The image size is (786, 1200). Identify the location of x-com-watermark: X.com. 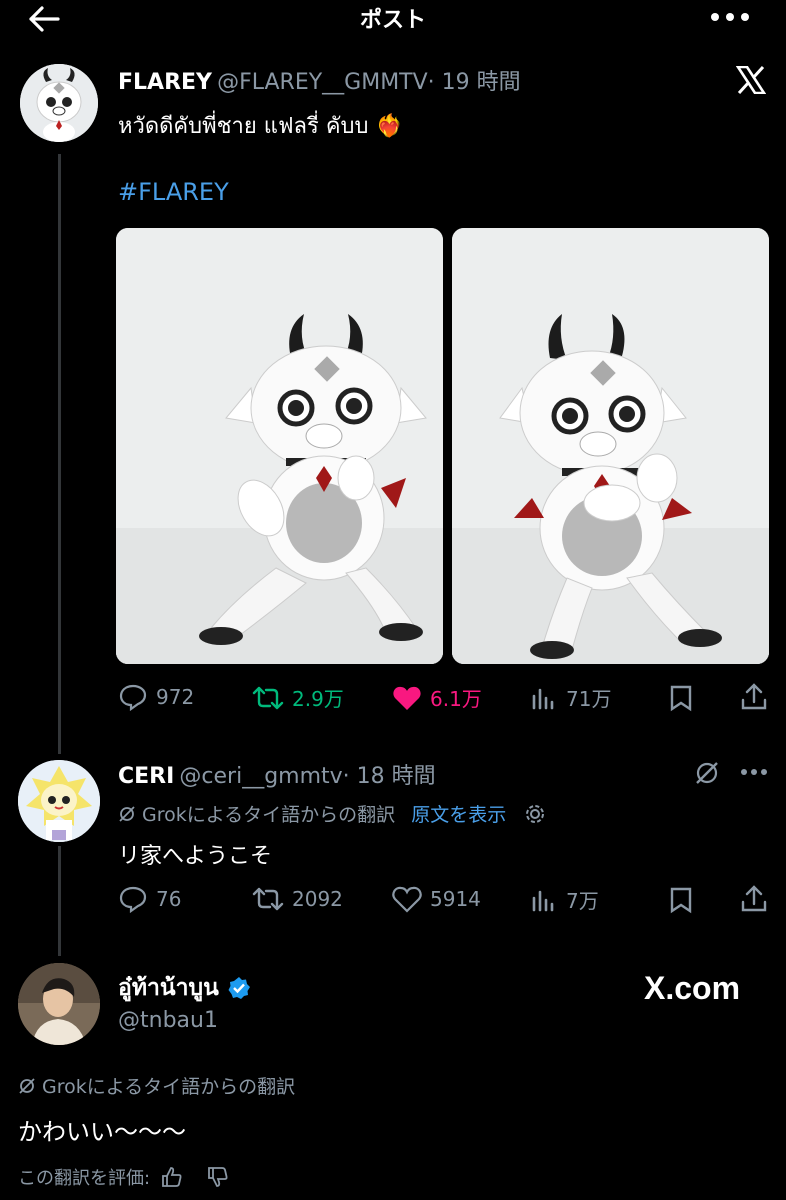
(692, 988).